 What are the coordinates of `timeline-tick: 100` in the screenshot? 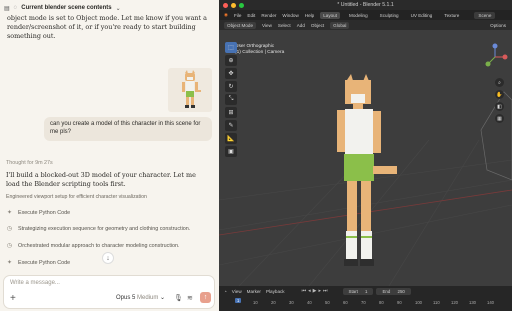 It's located at (418, 302).